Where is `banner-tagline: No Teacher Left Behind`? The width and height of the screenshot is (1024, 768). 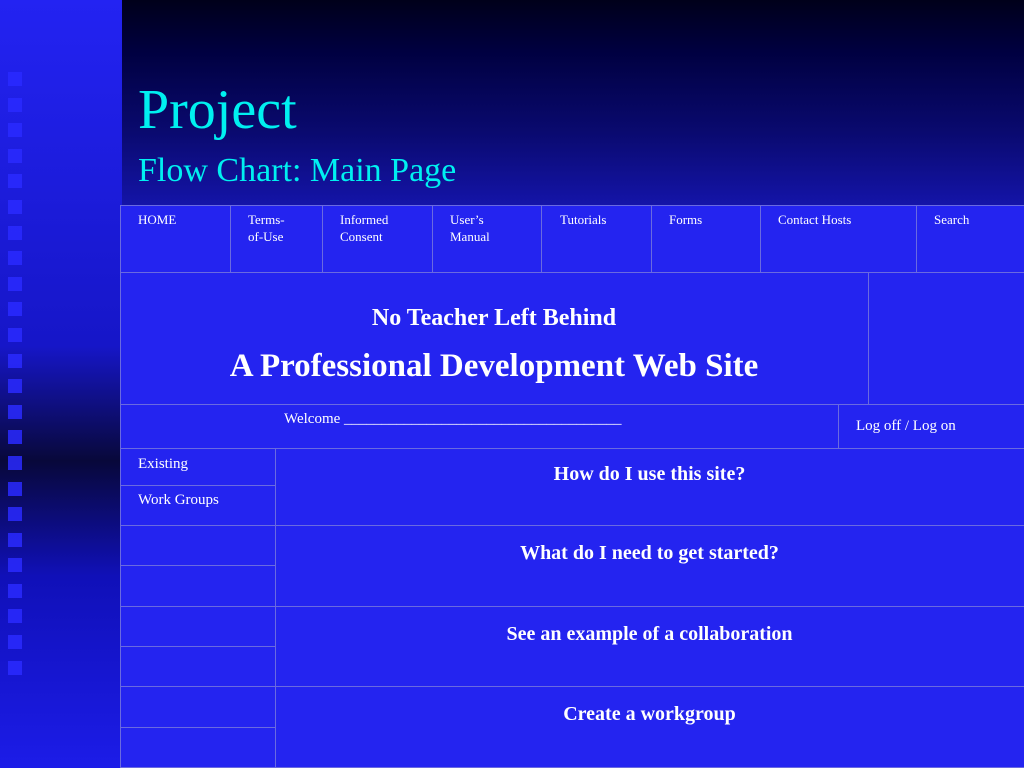 banner-tagline: No Teacher Left Behind is located at coordinates (494, 318).